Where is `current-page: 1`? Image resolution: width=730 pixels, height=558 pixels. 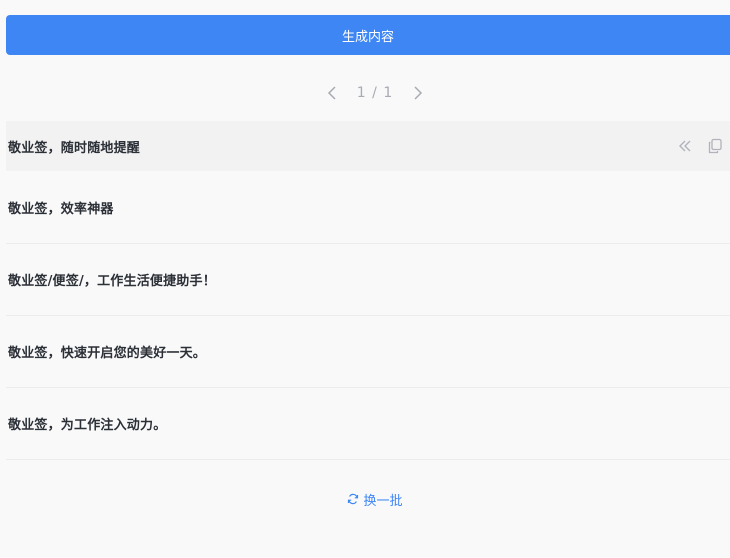
current-page: 1 is located at coordinates (361, 93).